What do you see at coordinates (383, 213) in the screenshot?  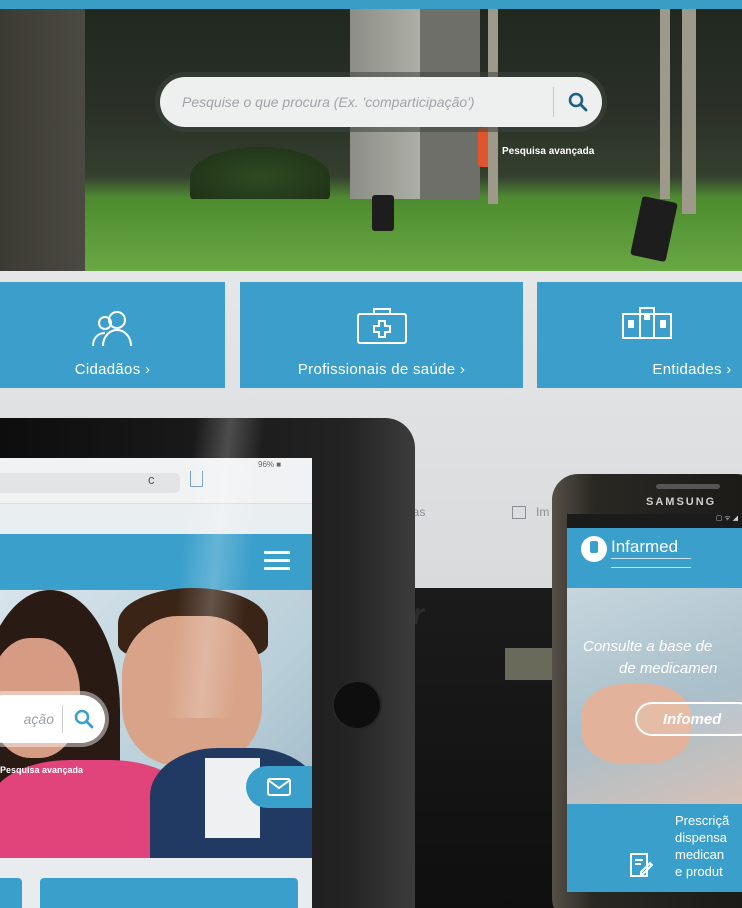 I see `garden-lamp` at bounding box center [383, 213].